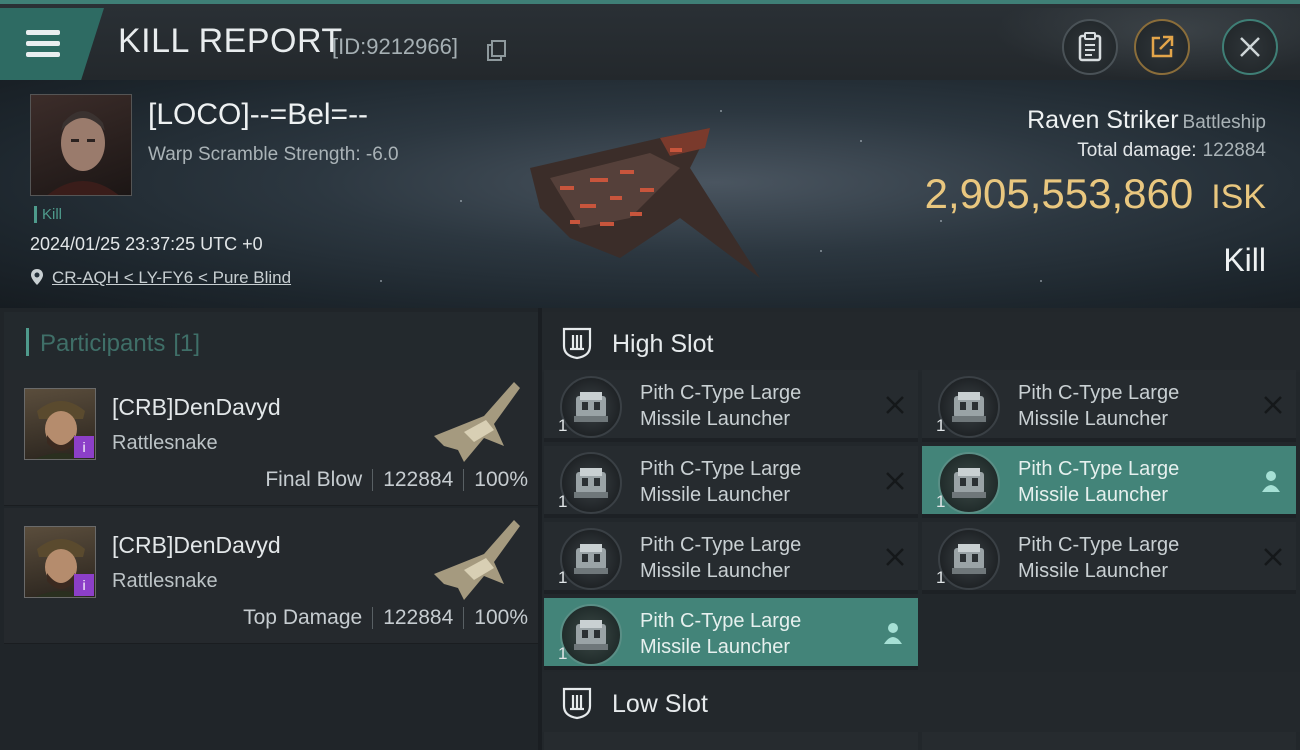 The height and width of the screenshot is (750, 1300). What do you see at coordinates (230, 41) in the screenshot?
I see `page-title: KILL REPORT` at bounding box center [230, 41].